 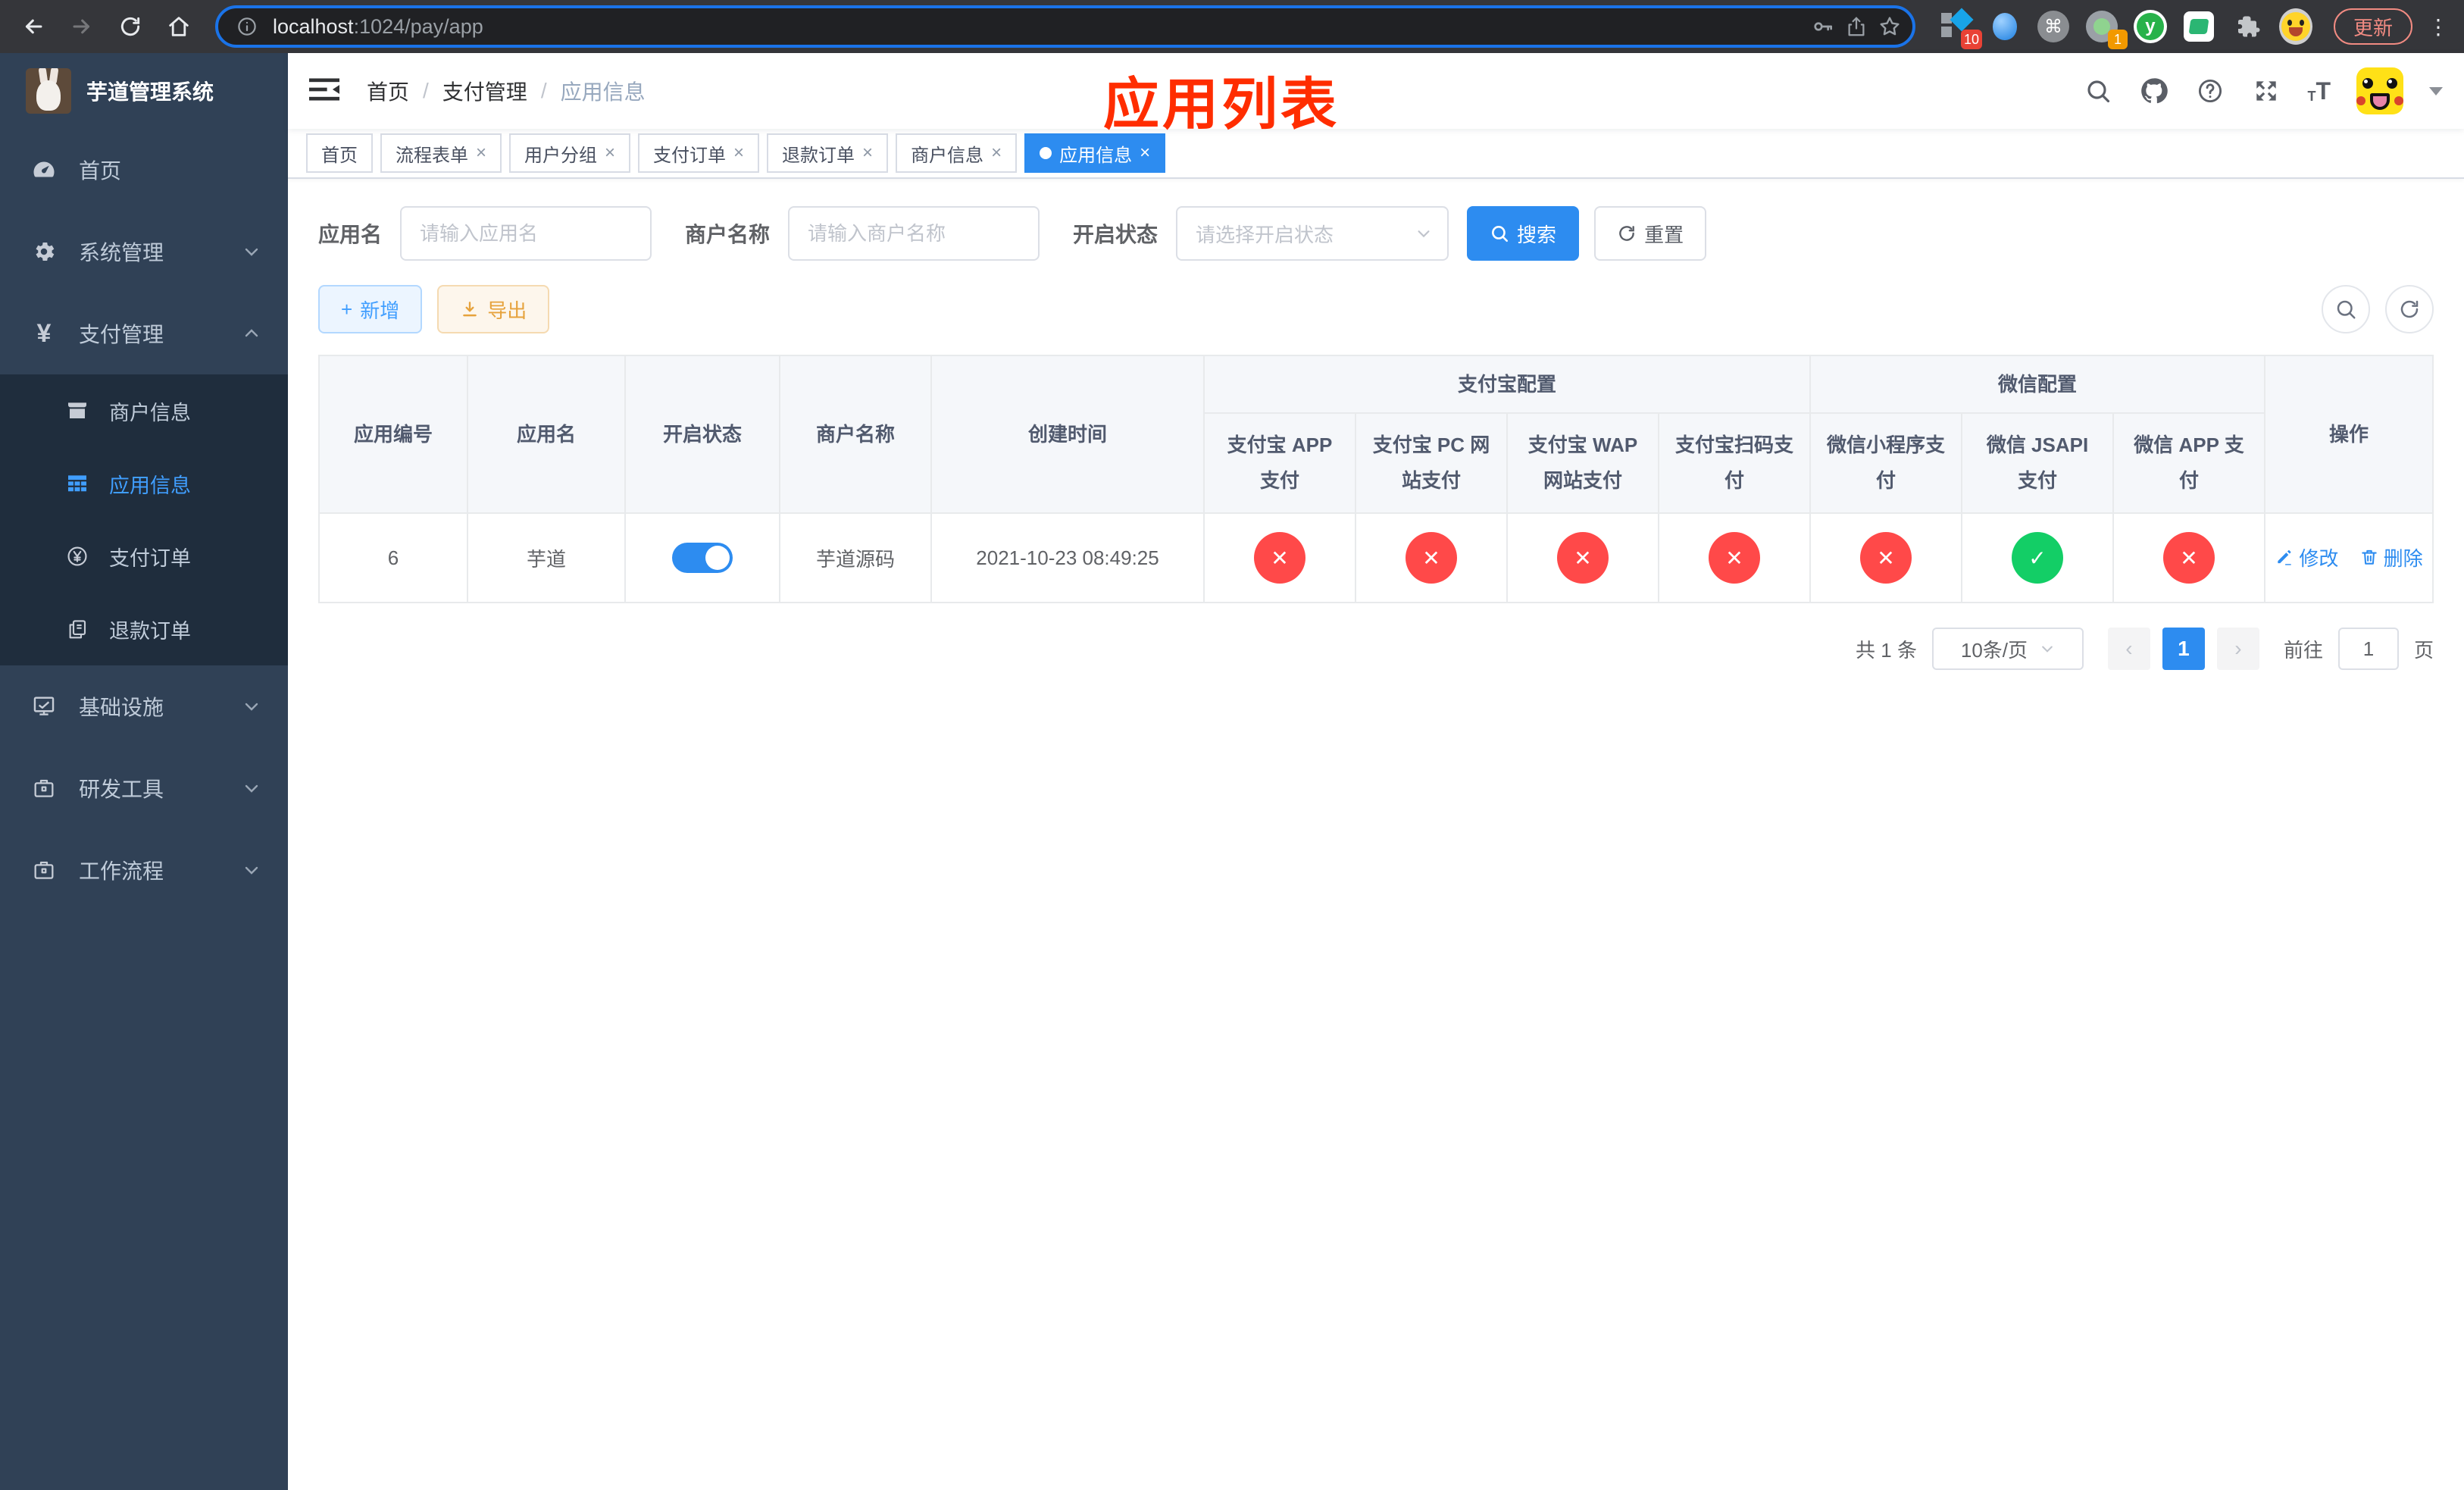 I want to click on font-size-icon: TT, so click(x=2319, y=91).